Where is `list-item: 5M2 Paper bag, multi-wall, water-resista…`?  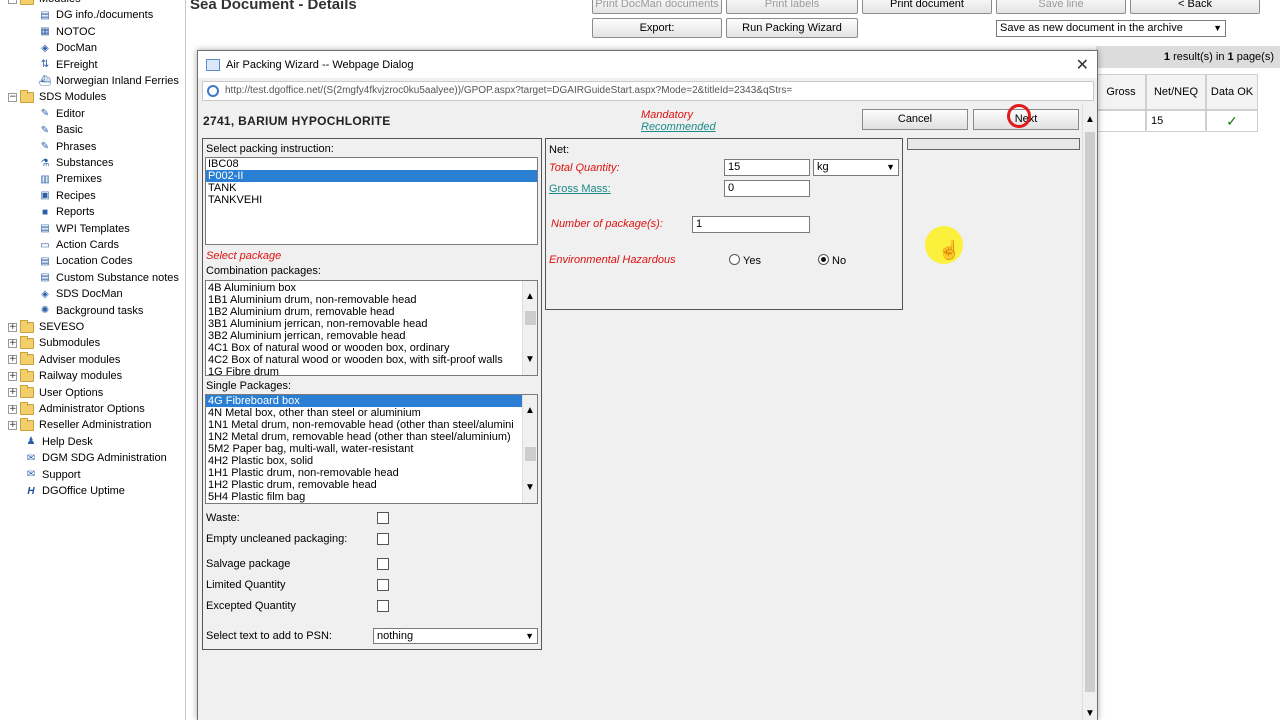 list-item: 5M2 Paper bag, multi-wall, water-resista… is located at coordinates (365, 449).